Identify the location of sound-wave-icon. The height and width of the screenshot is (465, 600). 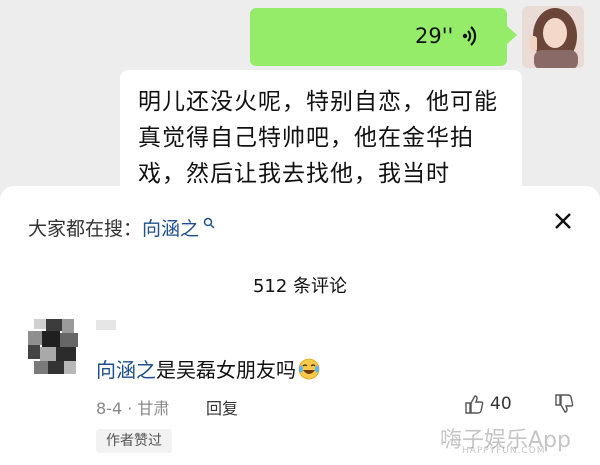
(470, 38).